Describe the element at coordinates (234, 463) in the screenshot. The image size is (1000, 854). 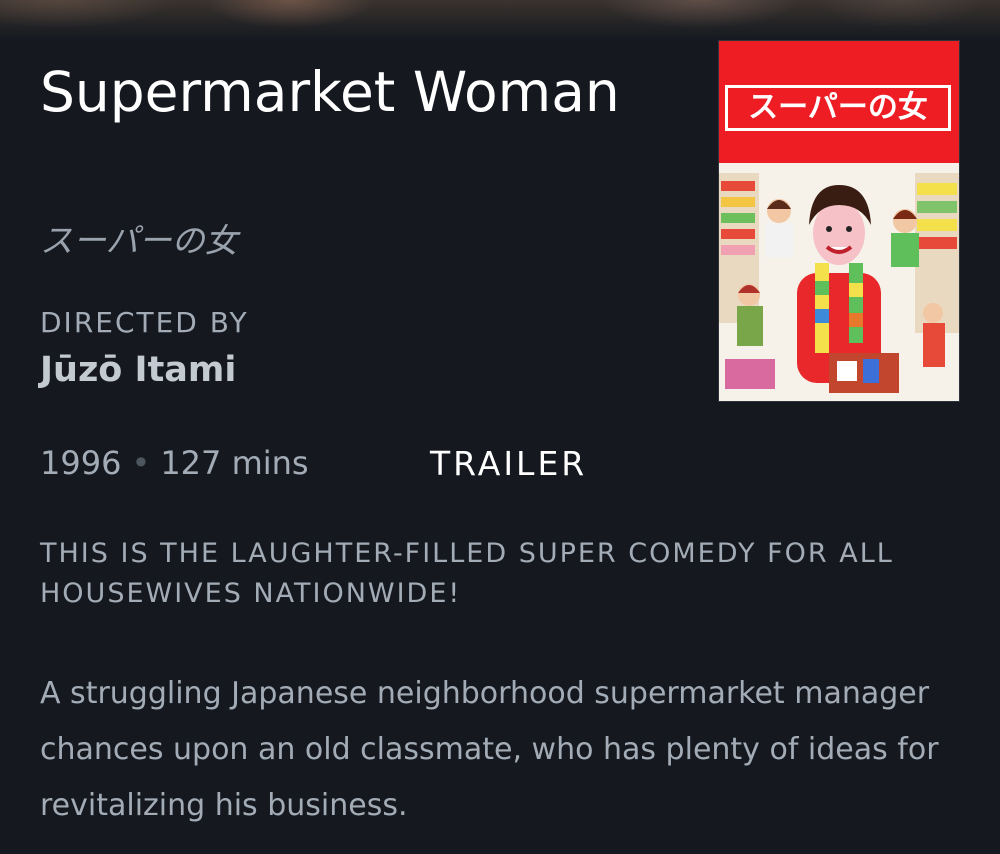
I see `runtime: 127 mins` at that location.